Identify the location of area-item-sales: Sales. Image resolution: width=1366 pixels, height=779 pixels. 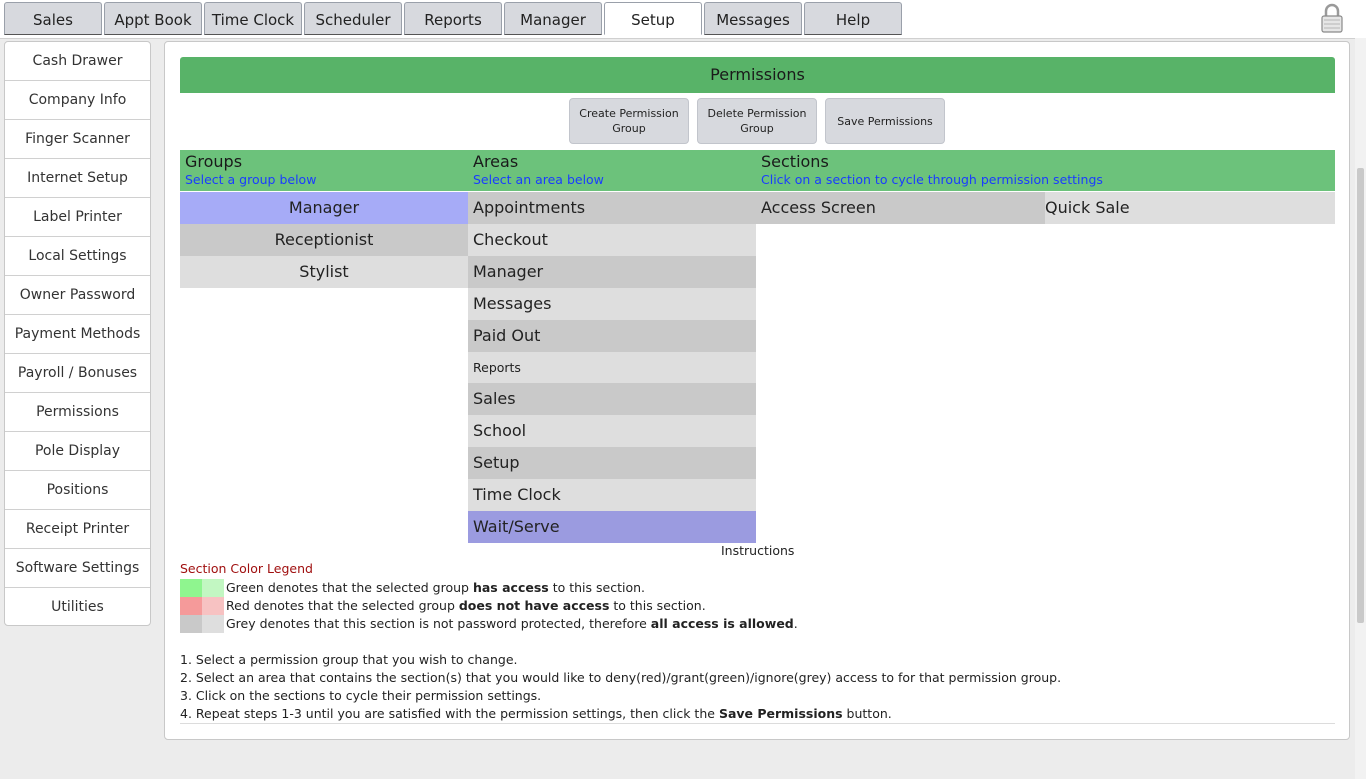
(612, 399).